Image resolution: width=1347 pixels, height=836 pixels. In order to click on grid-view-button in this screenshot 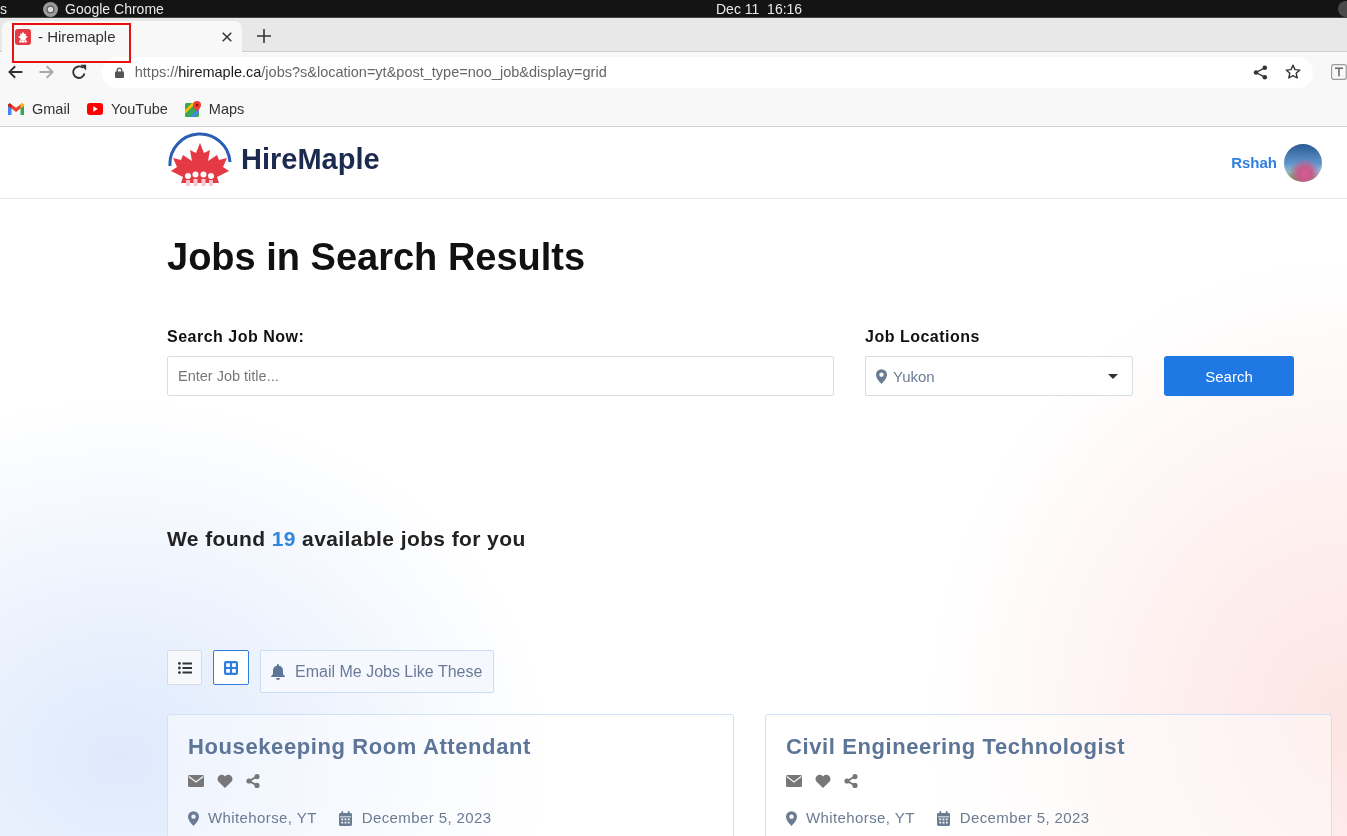, I will do `click(231, 667)`.